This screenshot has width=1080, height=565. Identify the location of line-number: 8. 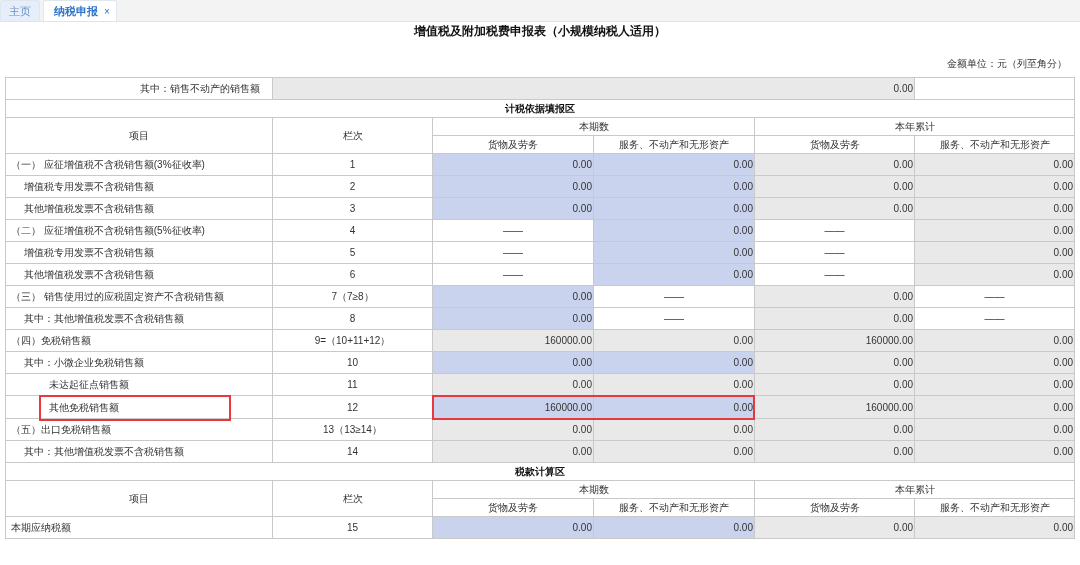
(352, 318).